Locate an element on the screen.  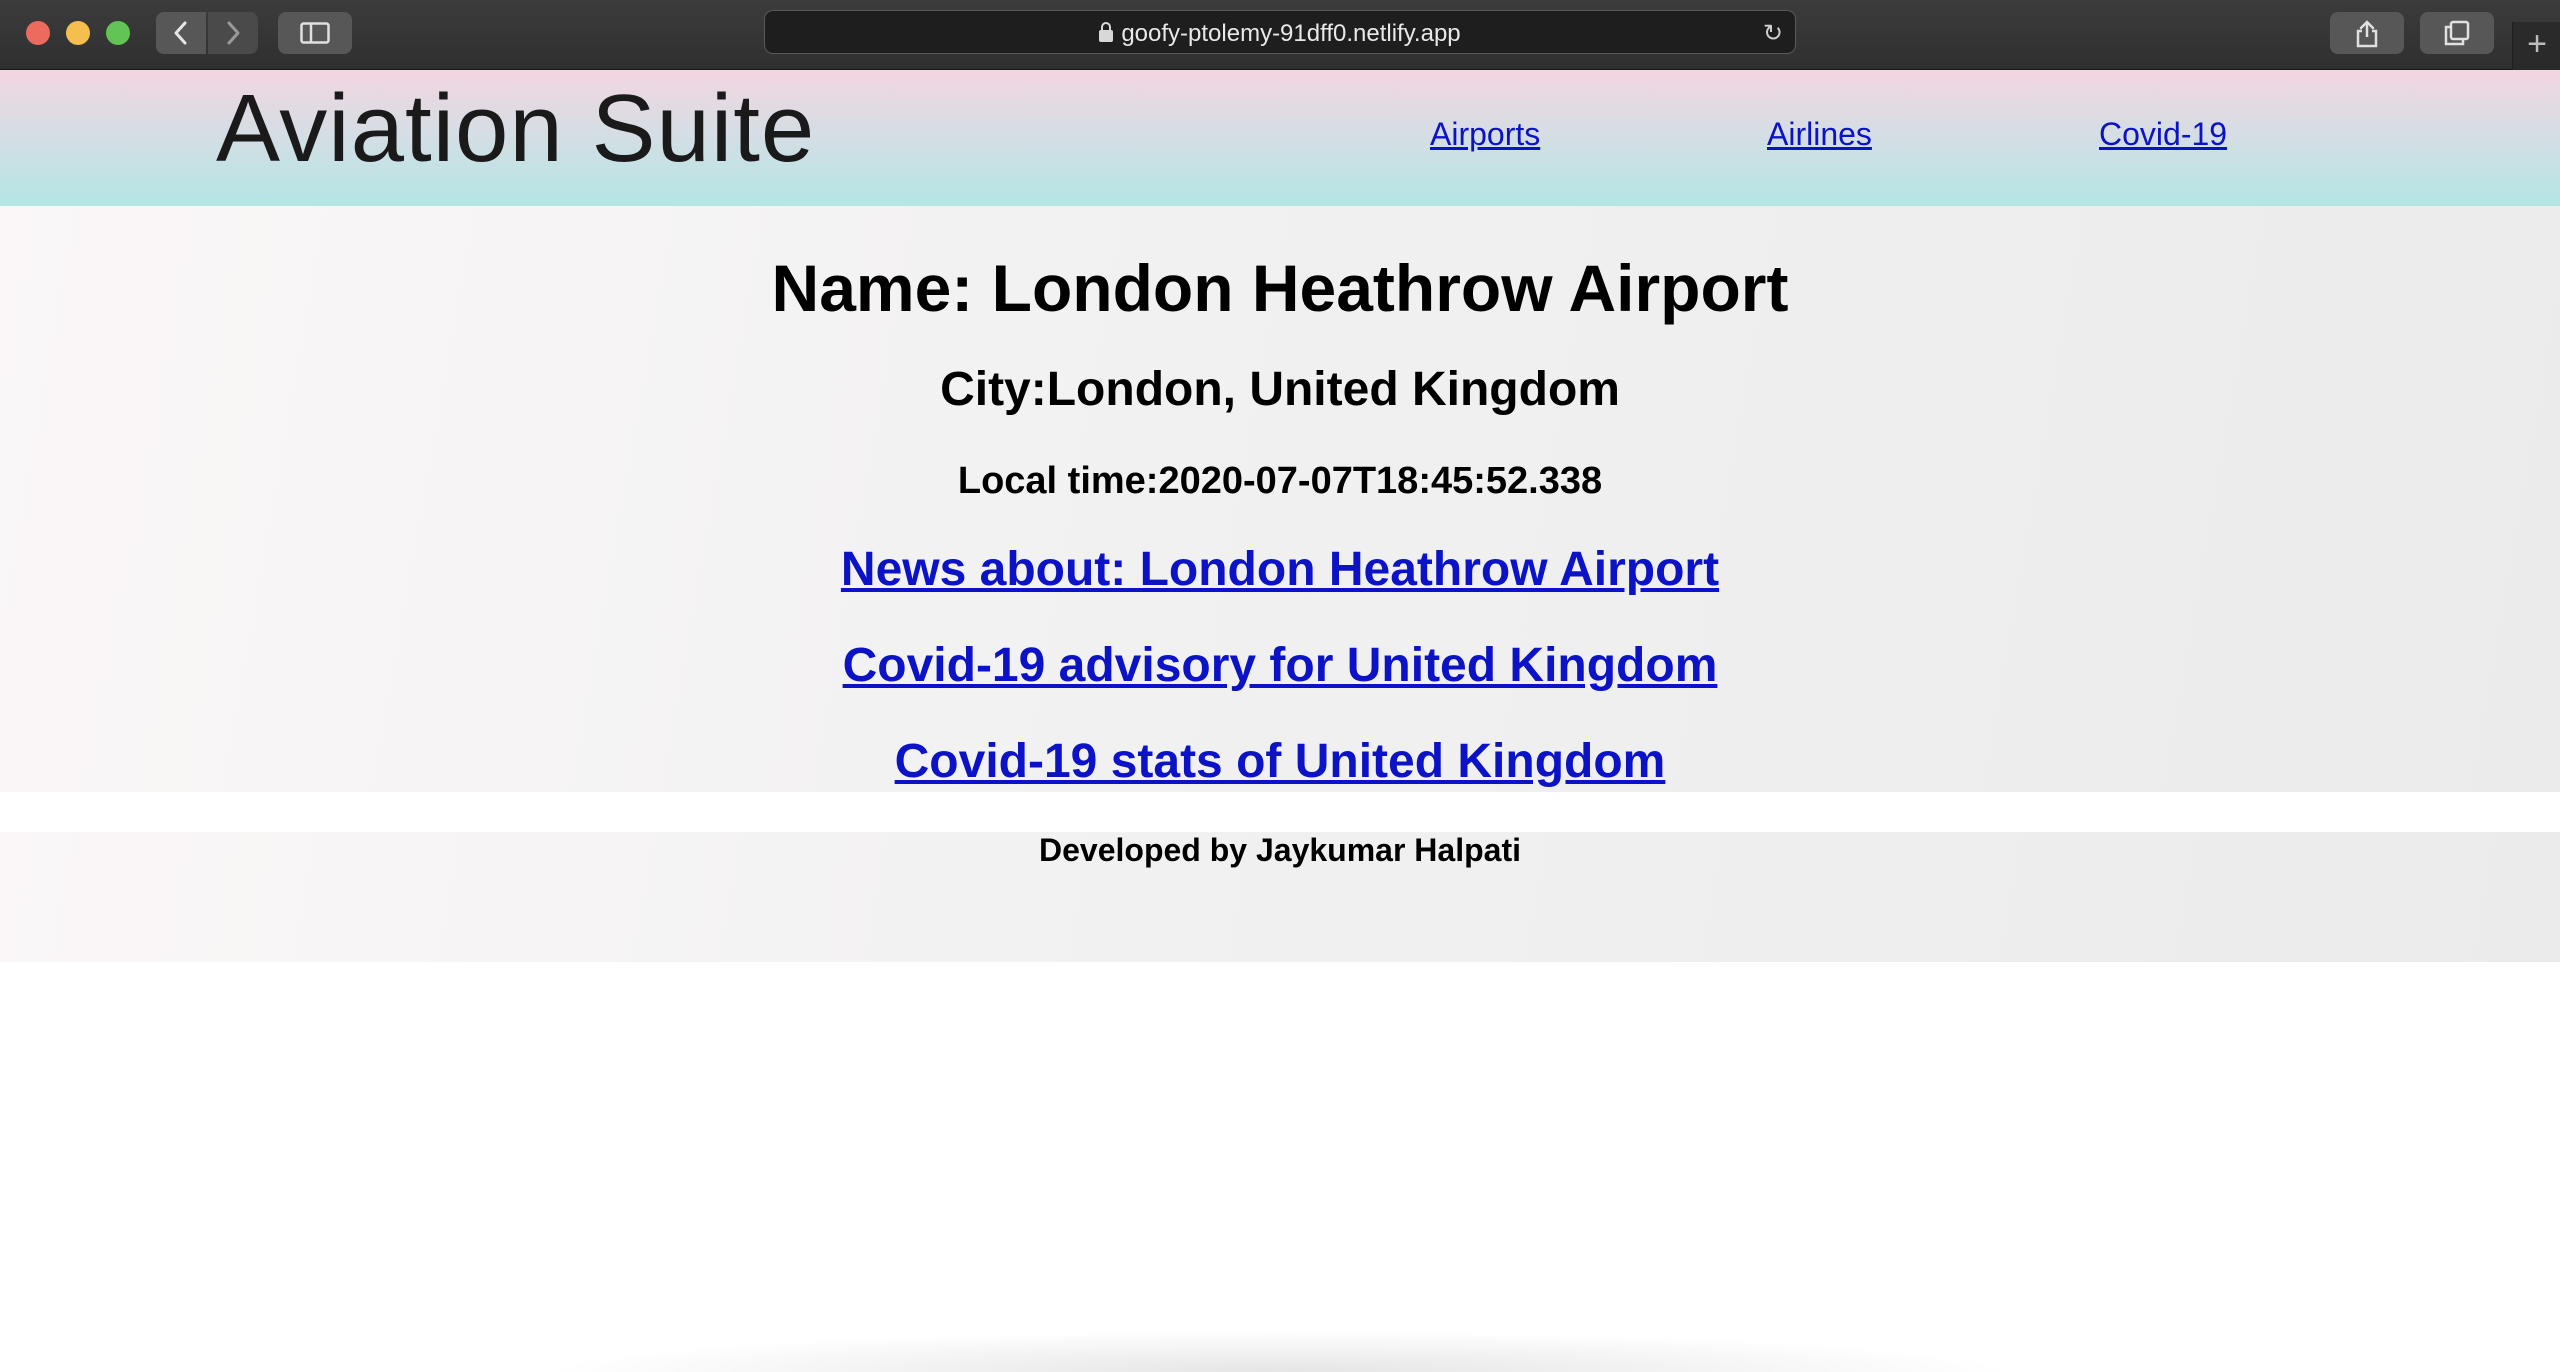
share-icon is located at coordinates (2367, 34).